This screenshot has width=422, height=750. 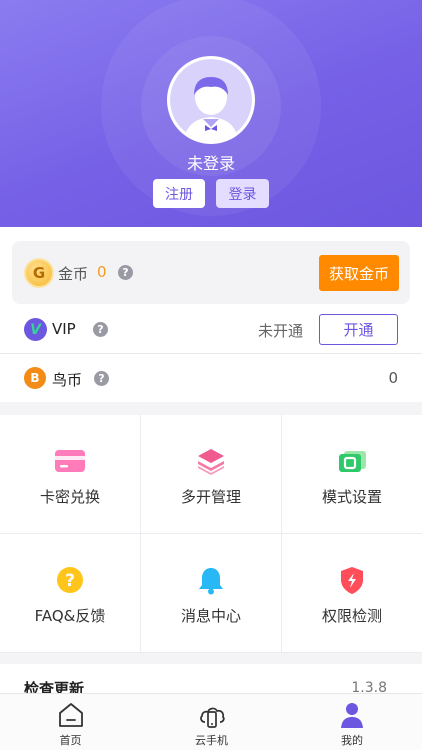 I want to click on bird-coin-icon: B, so click(x=35, y=378).